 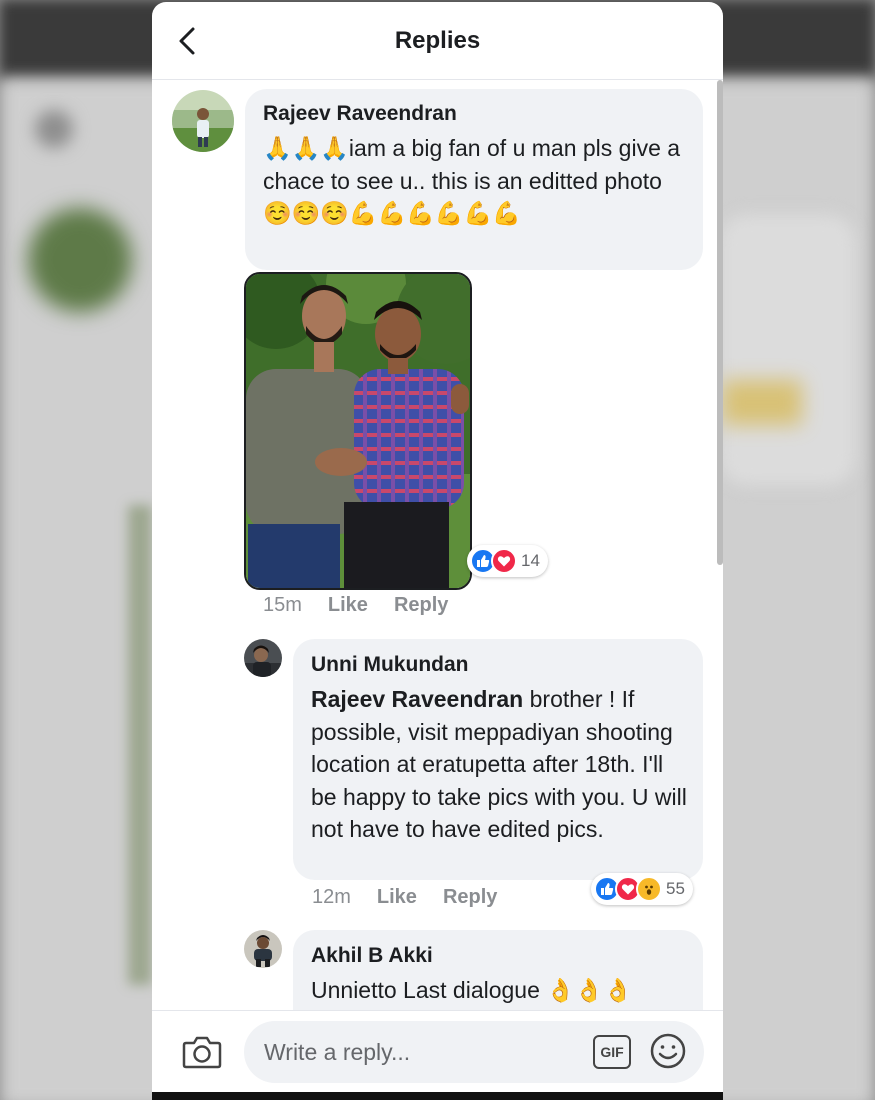 I want to click on reaction-count: 14, so click(x=530, y=560).